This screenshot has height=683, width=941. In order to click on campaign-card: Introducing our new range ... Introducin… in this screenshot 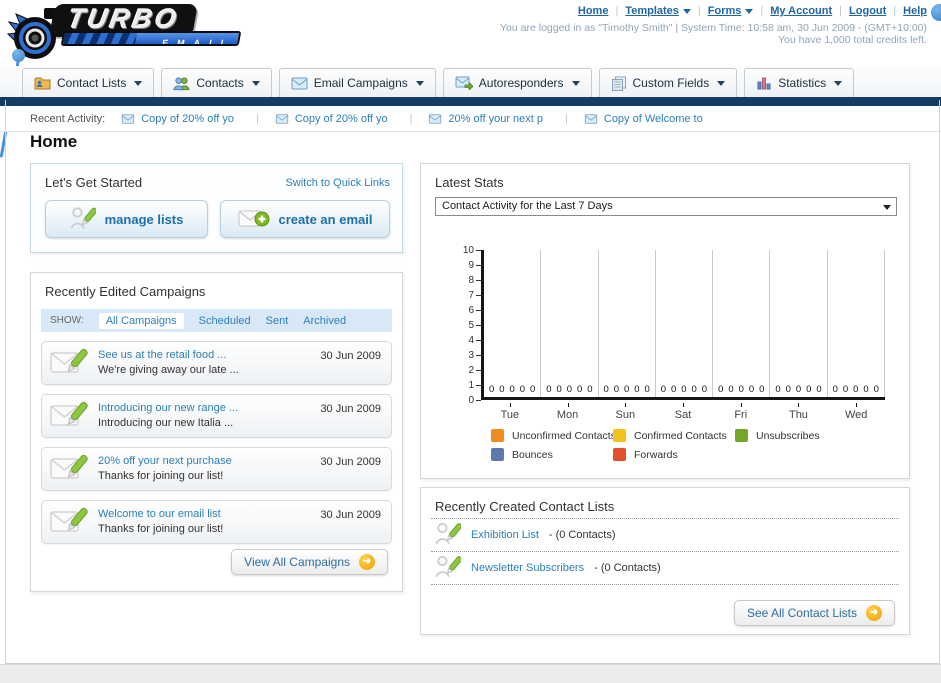, I will do `click(216, 416)`.